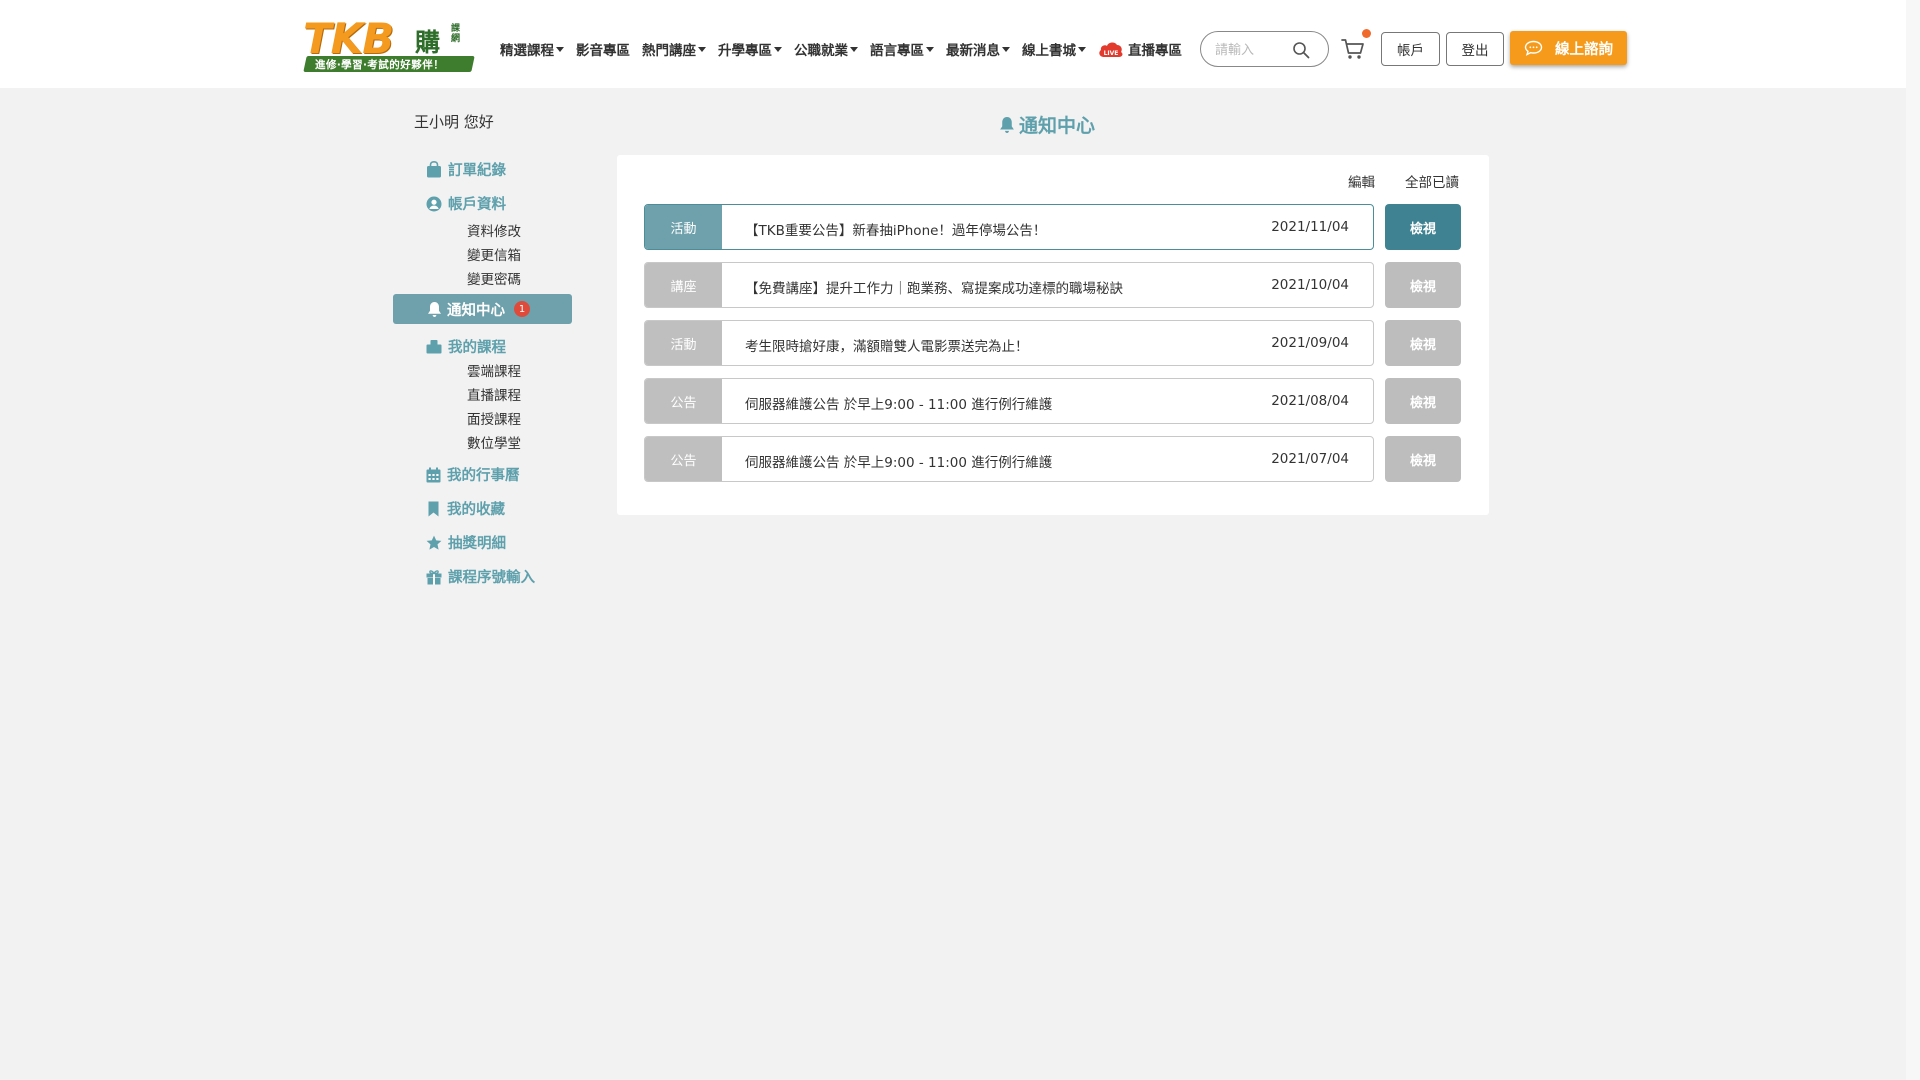  What do you see at coordinates (1353, 49) in the screenshot?
I see `cart-icon` at bounding box center [1353, 49].